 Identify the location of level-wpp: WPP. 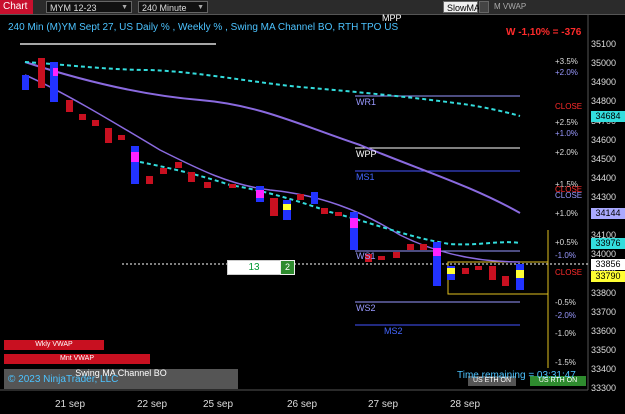
(366, 154).